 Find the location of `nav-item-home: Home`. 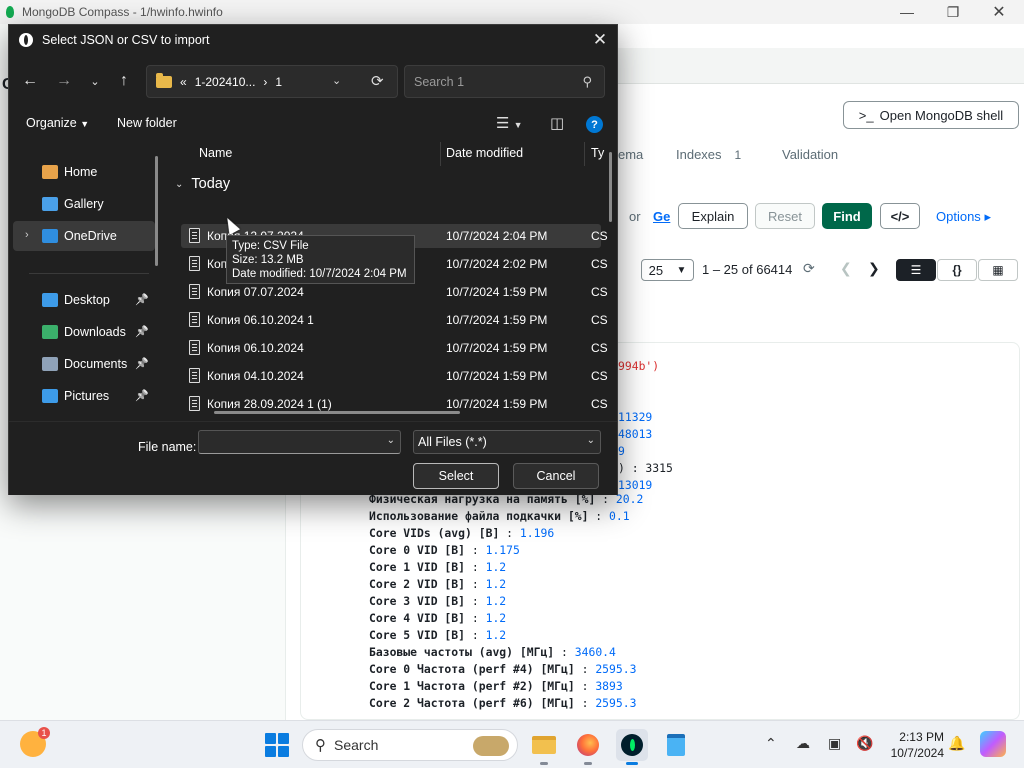

nav-item-home: Home is located at coordinates (84, 172).